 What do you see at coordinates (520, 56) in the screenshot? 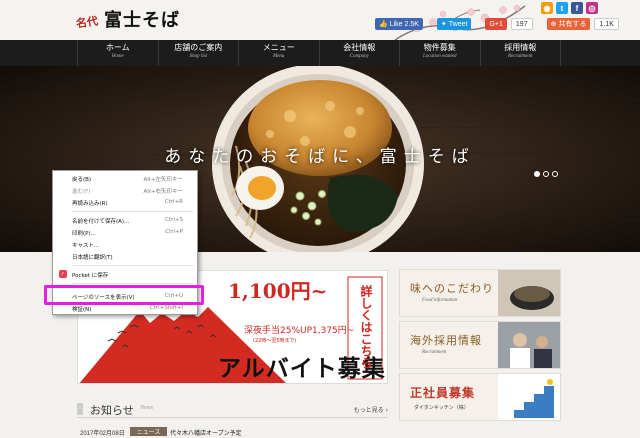
I see `nav-sublabel: Recruitment` at bounding box center [520, 56].